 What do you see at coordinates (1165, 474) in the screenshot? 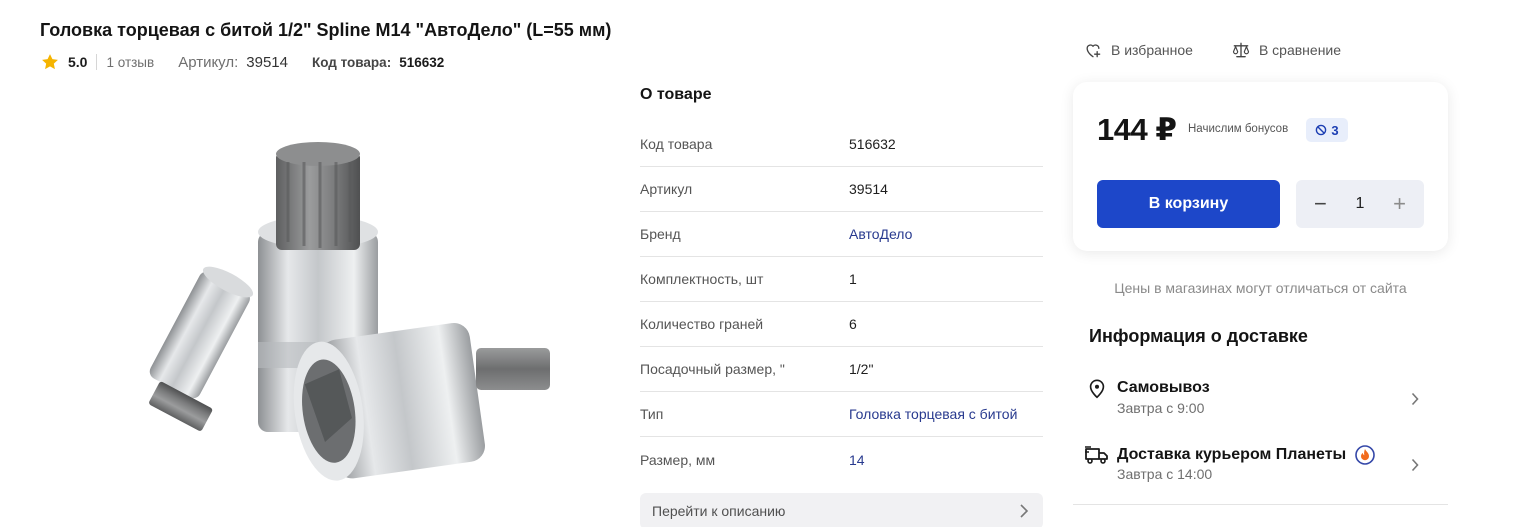
I see `delivery-time: Завтра с 14:00` at bounding box center [1165, 474].